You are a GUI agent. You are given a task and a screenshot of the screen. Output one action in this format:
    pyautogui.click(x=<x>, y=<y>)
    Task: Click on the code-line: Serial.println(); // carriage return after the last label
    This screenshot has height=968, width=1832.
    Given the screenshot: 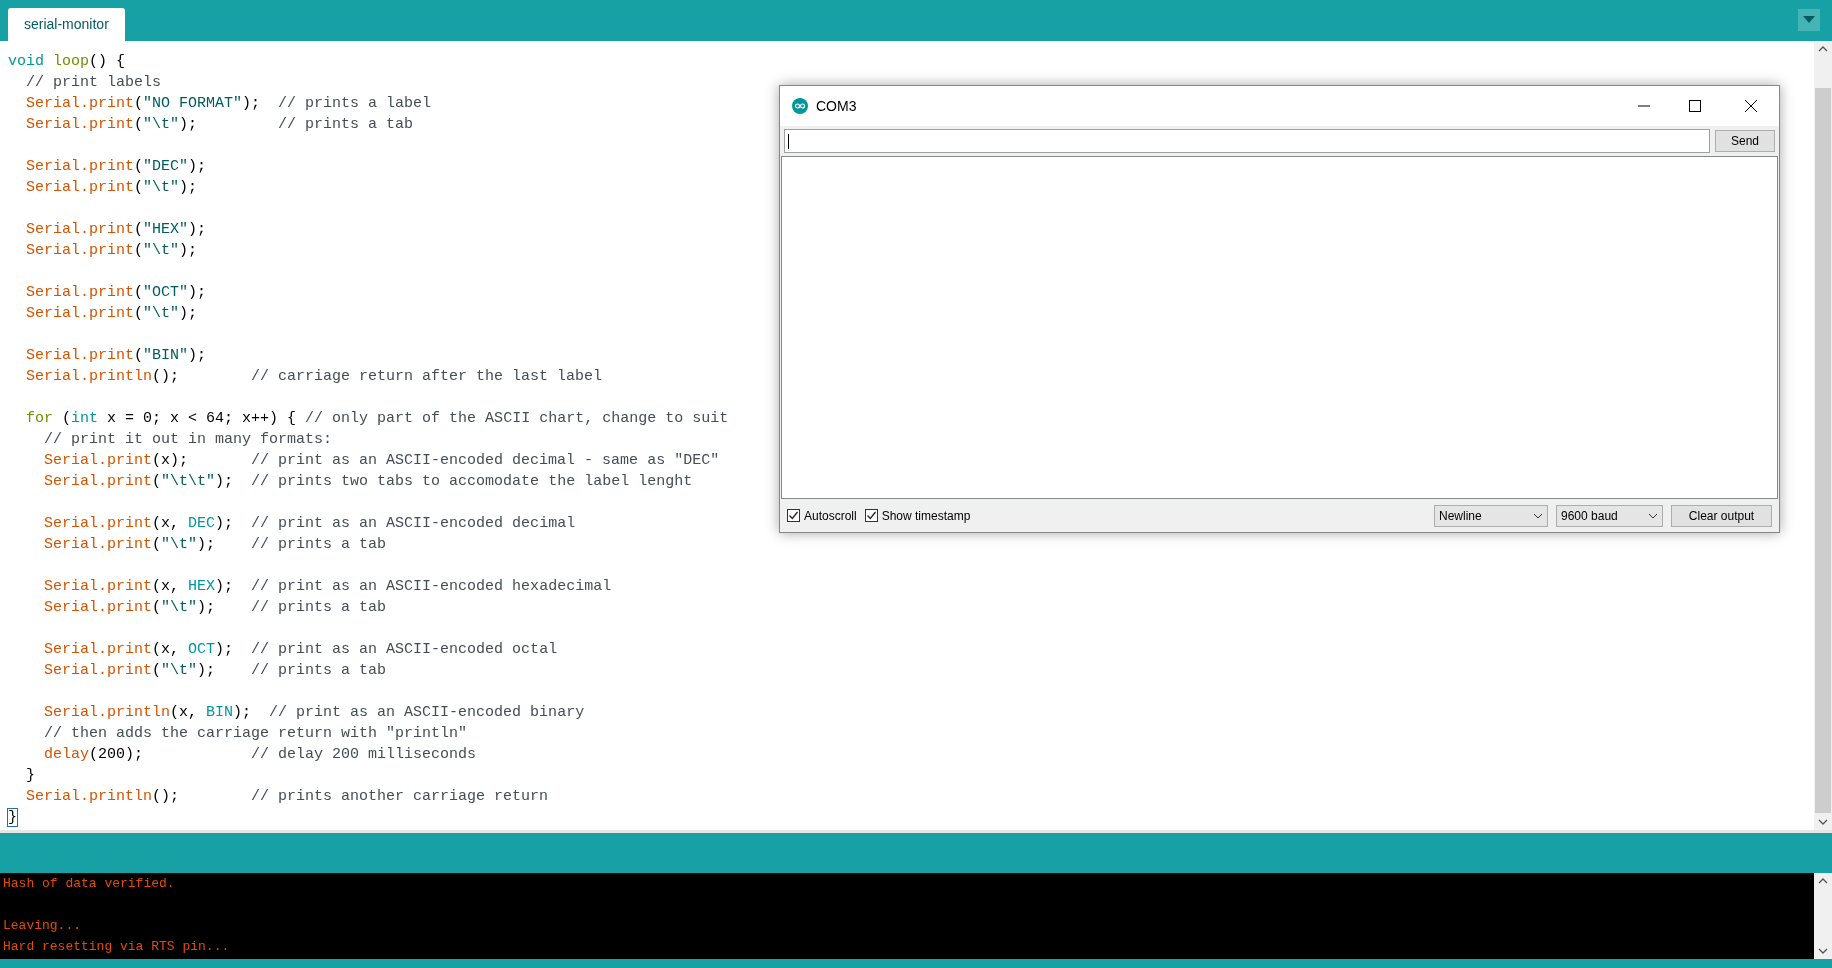 What is the action you would take?
    pyautogui.click(x=314, y=377)
    